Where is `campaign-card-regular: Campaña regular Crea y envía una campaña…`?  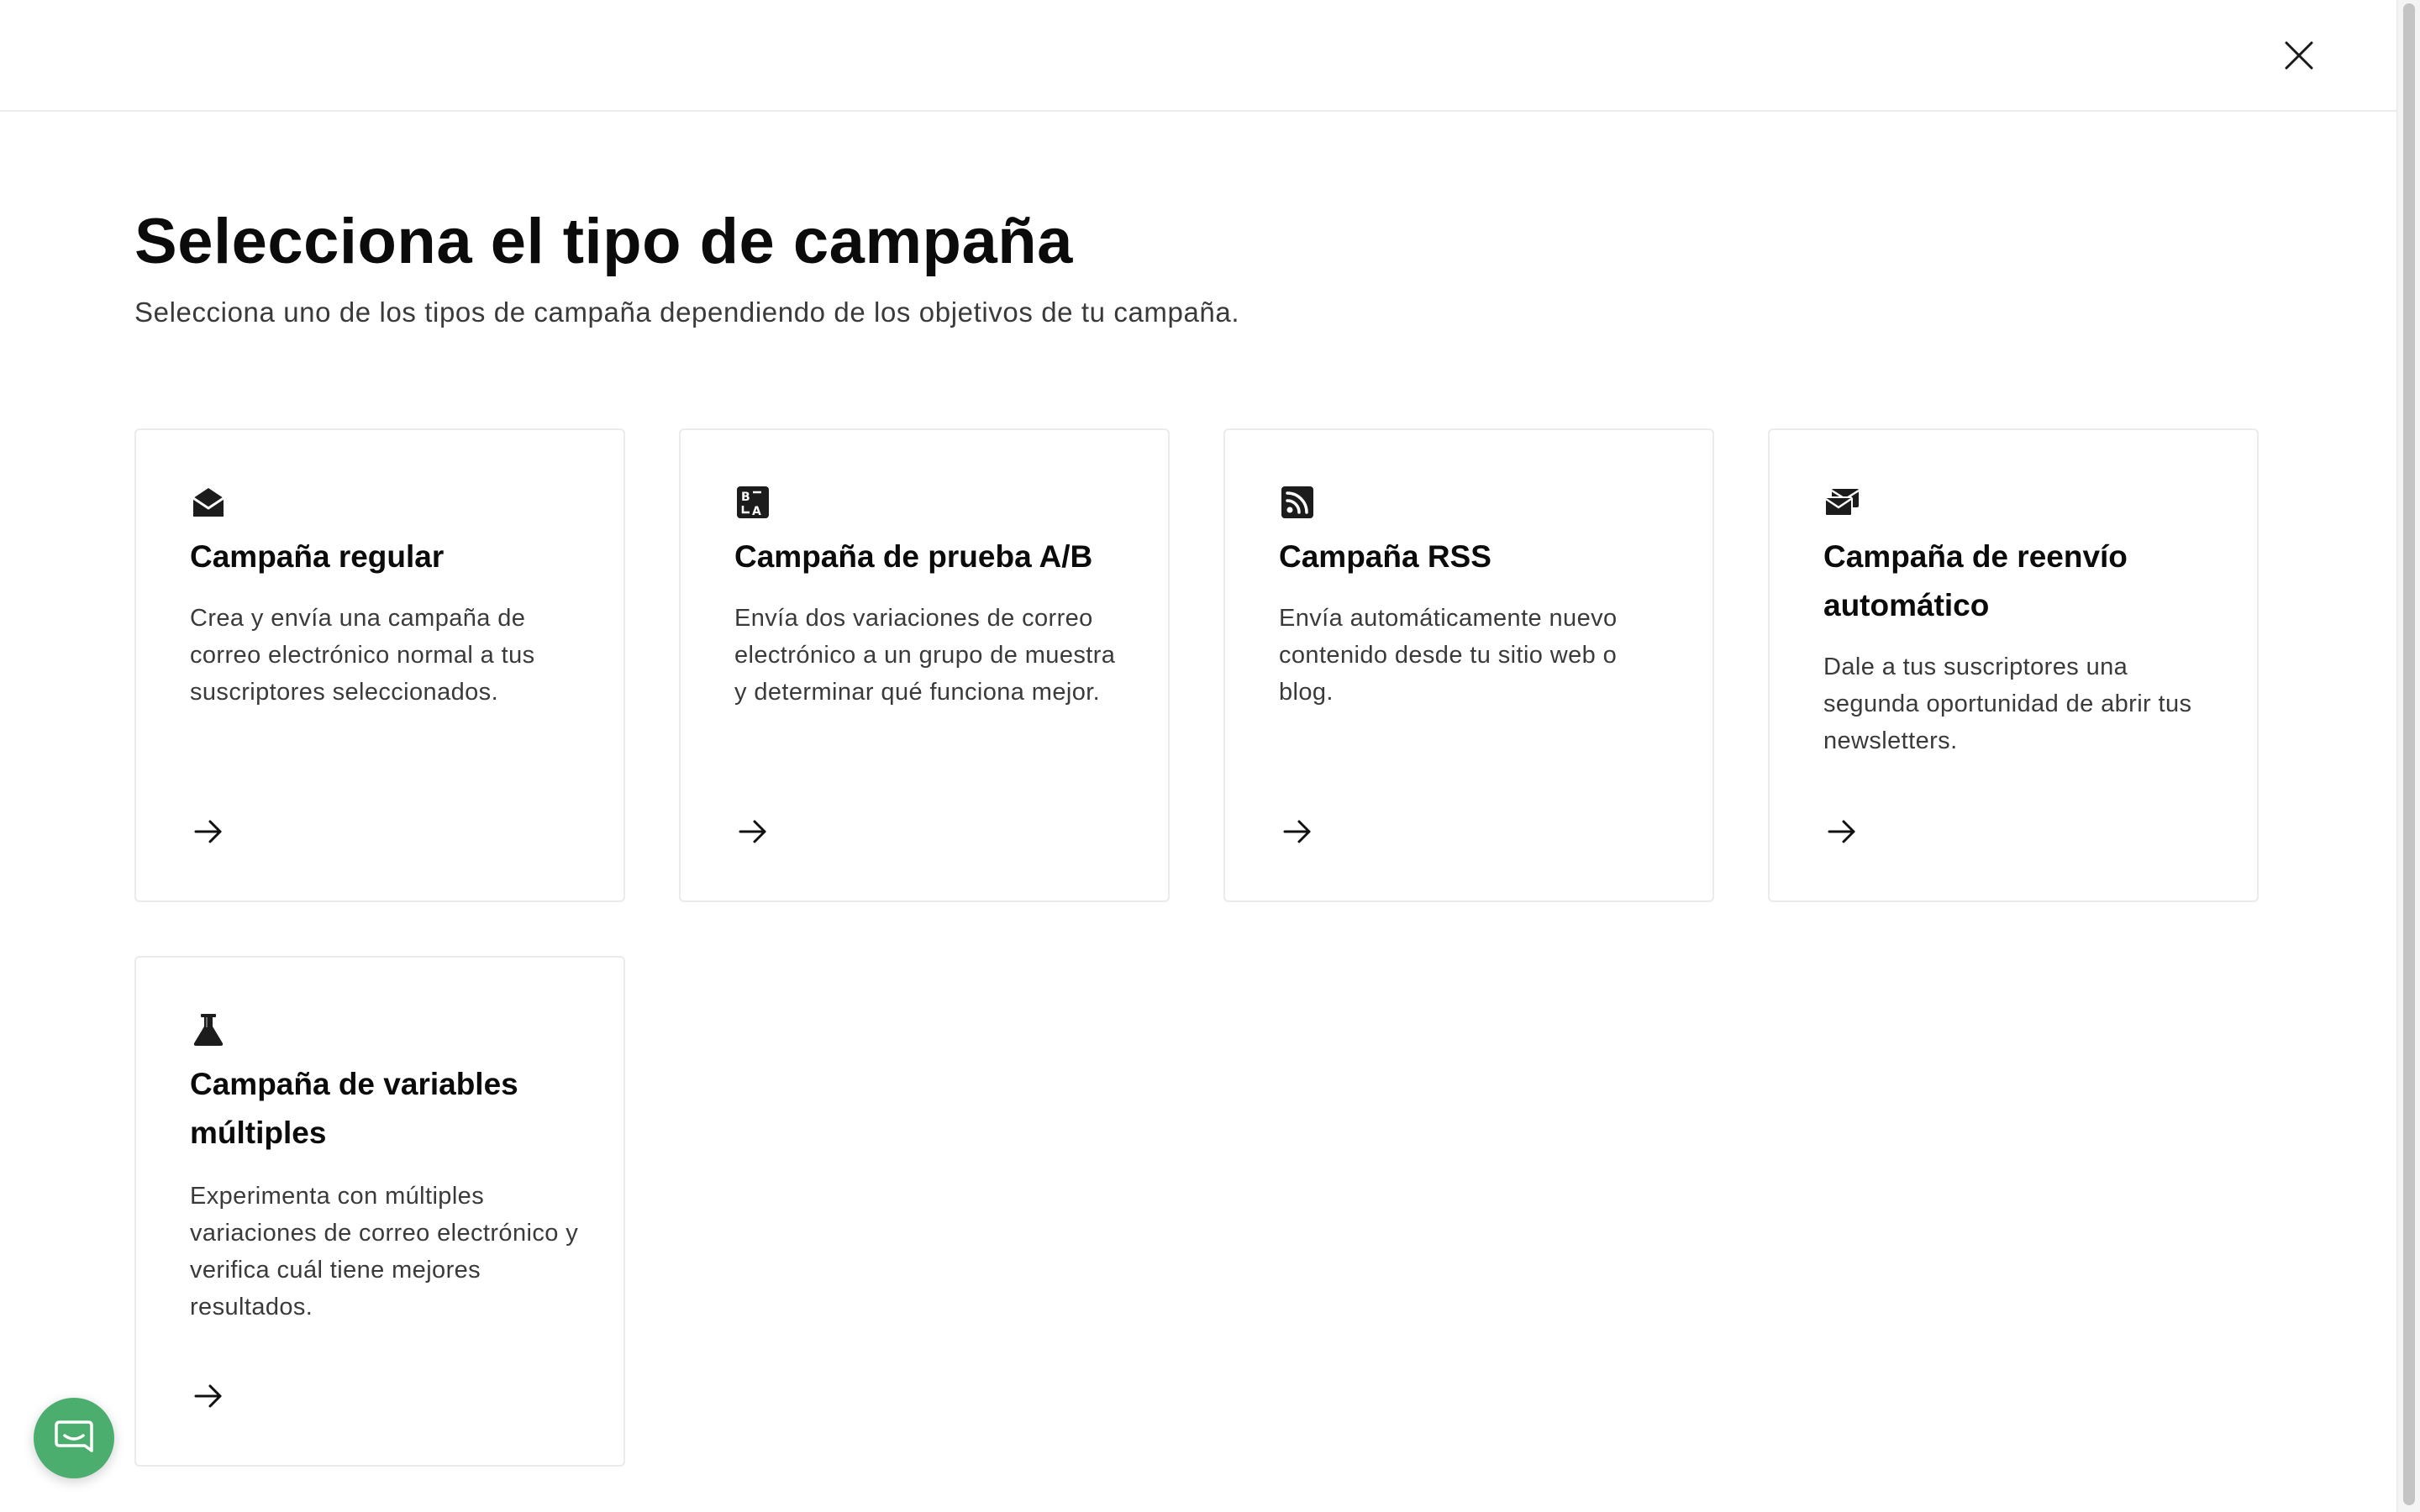 campaign-card-regular: Campaña regular Crea y envía una campaña… is located at coordinates (379, 665).